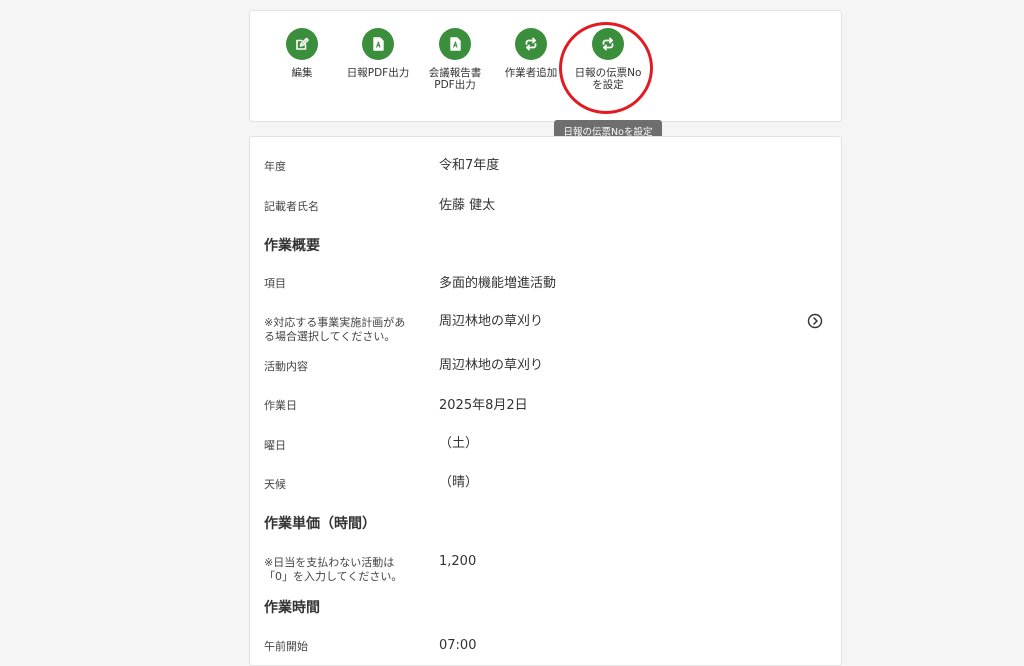  What do you see at coordinates (275, 445) in the screenshot?
I see `weekday-label: 曜日` at bounding box center [275, 445].